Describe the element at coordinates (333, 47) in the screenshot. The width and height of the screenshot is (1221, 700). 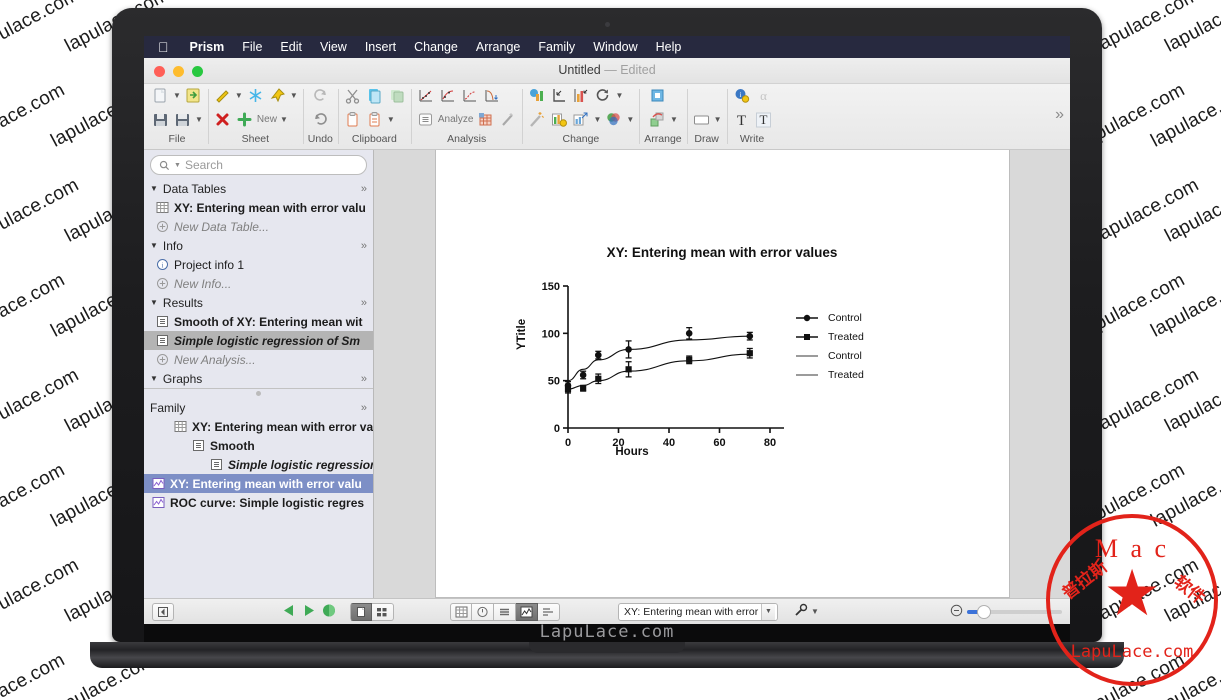
I see `menu-item-view: View` at that location.